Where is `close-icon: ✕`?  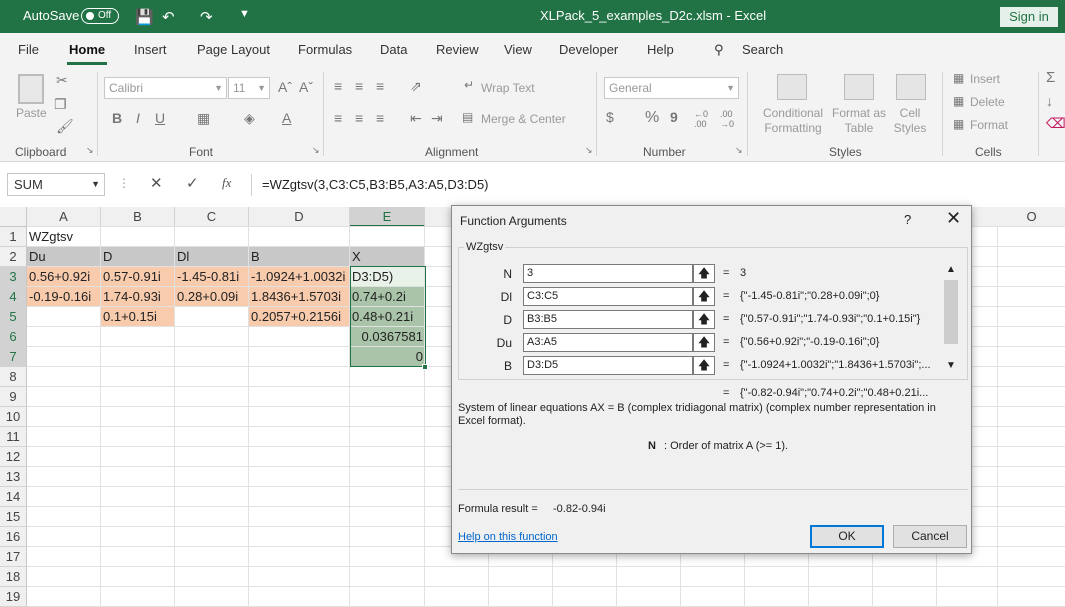
close-icon: ✕ is located at coordinates (953, 218).